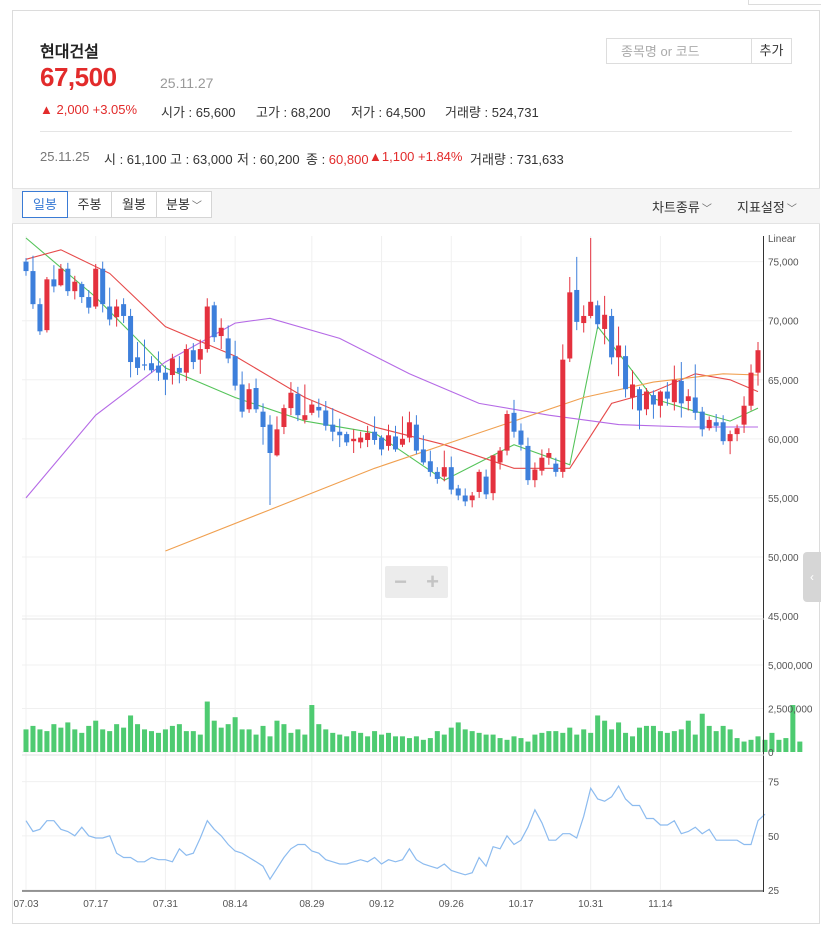  What do you see at coordinates (45, 204) in the screenshot?
I see `tab-daily: 일봉` at bounding box center [45, 204].